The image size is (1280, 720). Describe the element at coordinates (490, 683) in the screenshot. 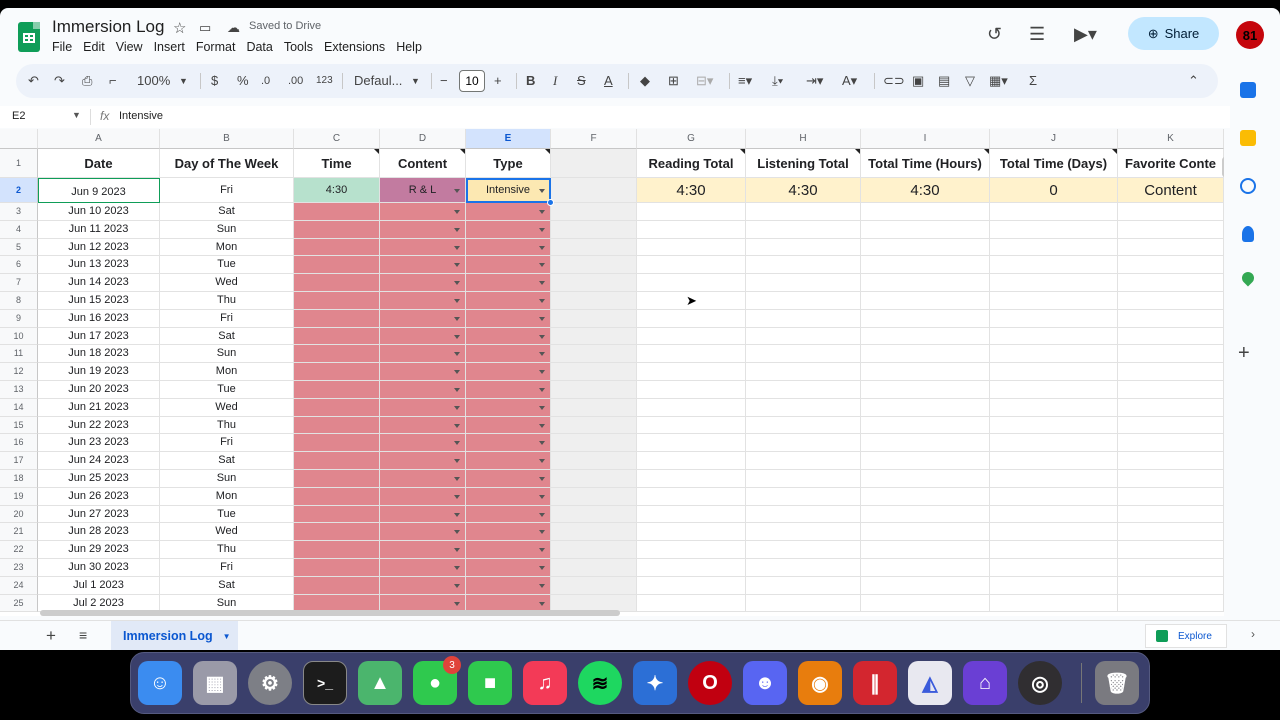

I see `facetime-icon: ■` at that location.